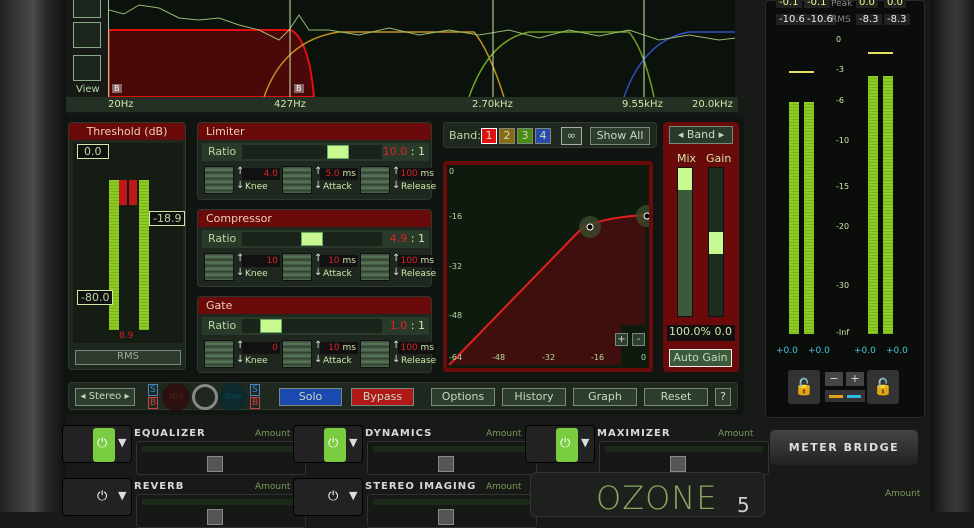  What do you see at coordinates (548, 266) in the screenshot?
I see `transfer-graph: 0 -16 -32 -48 -64 -48 -32 -16 0 + -` at bounding box center [548, 266].